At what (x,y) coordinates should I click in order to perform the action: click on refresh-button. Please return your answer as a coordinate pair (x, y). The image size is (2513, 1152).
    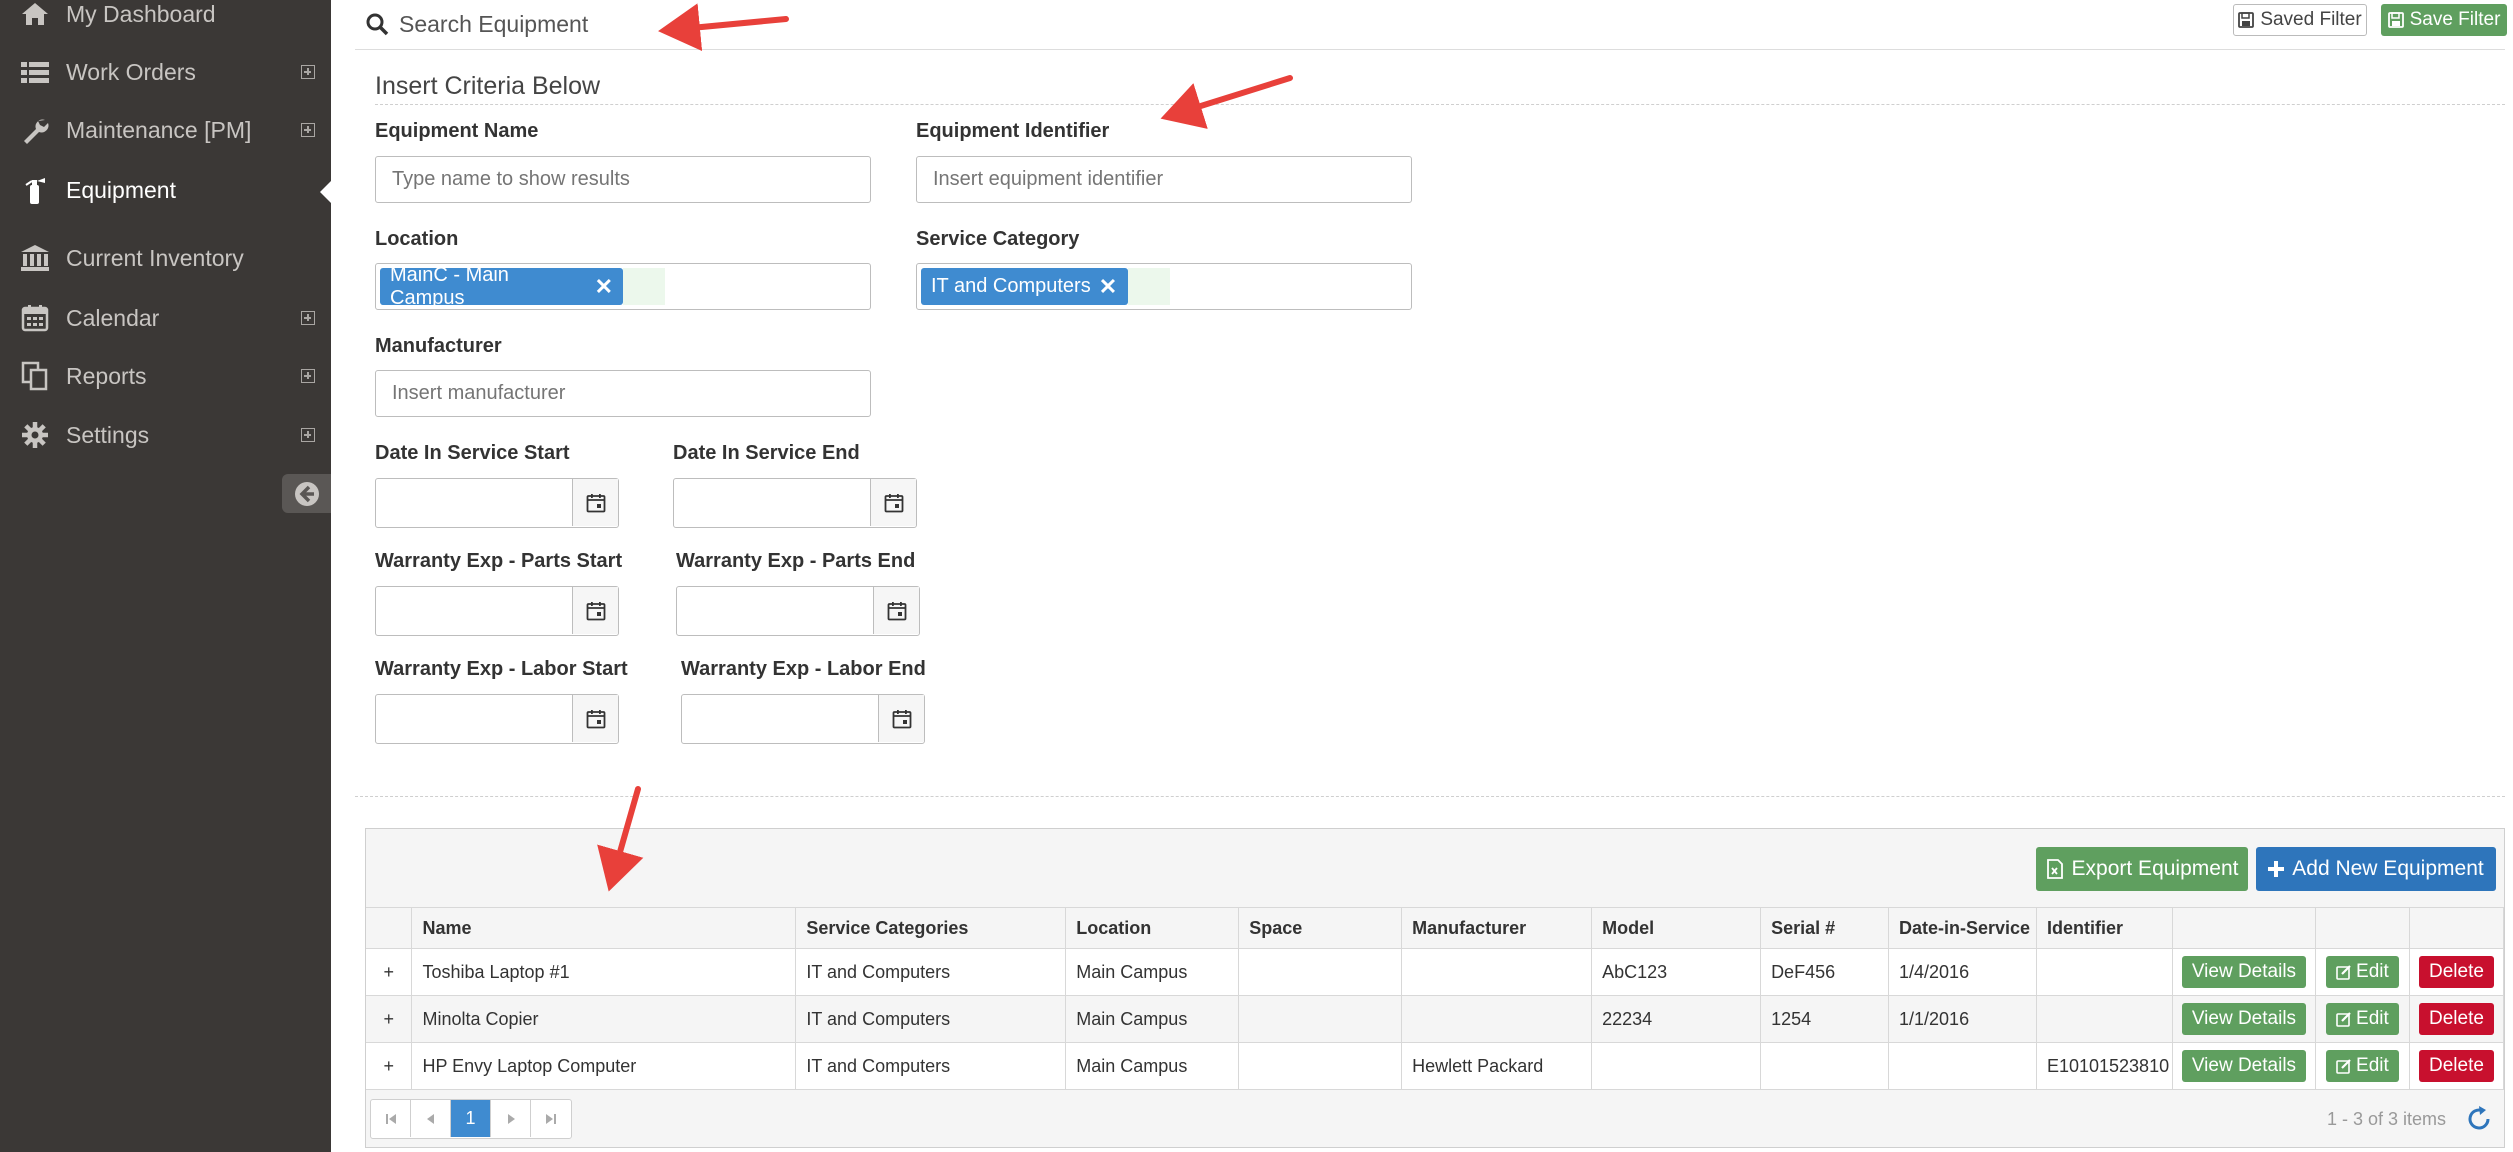
    Looking at the image, I should click on (2479, 1121).